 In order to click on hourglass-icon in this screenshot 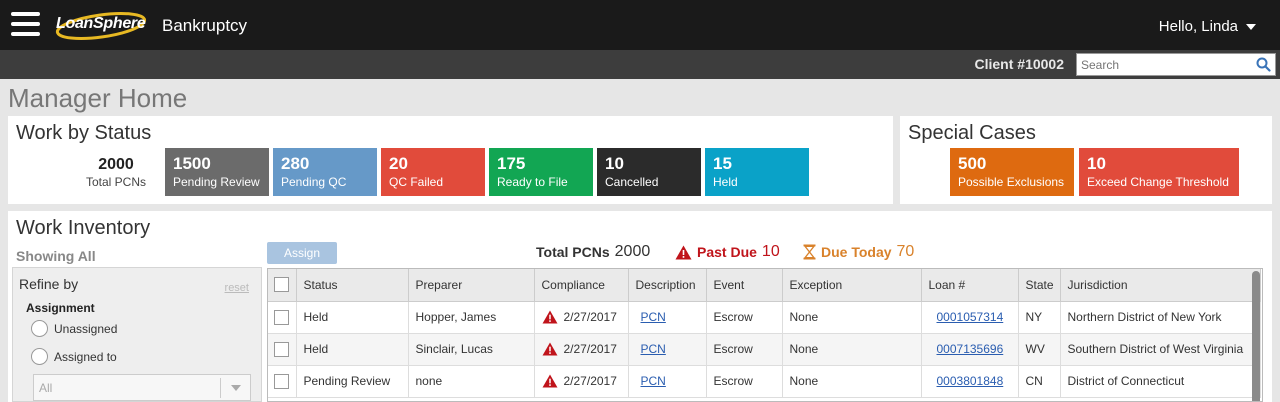, I will do `click(809, 252)`.